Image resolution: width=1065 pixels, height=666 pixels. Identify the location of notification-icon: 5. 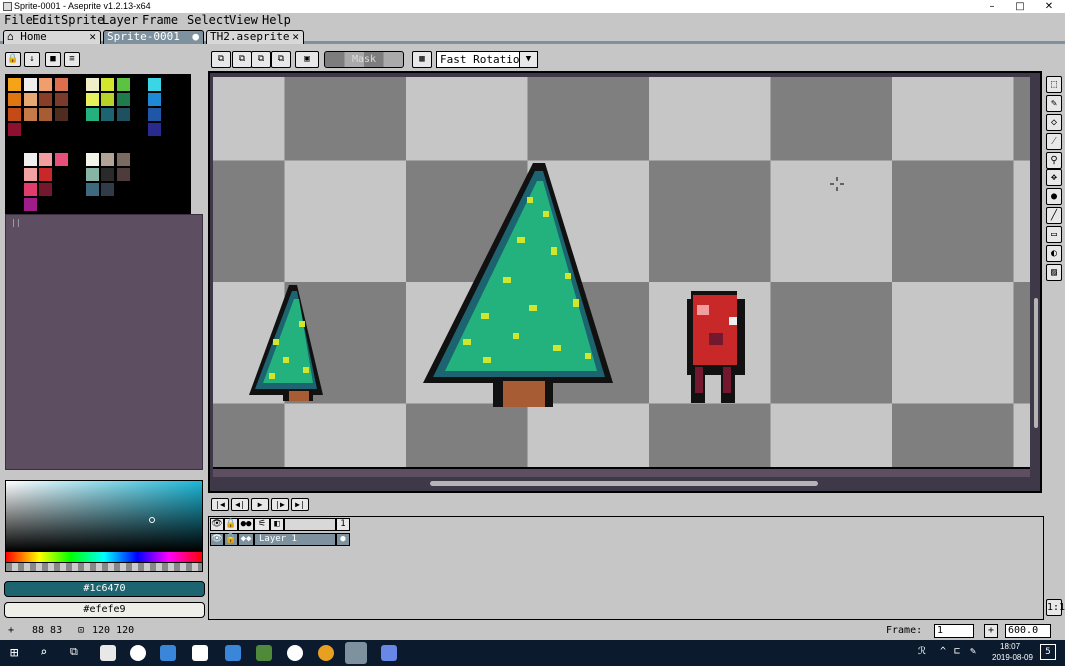
(1048, 652).